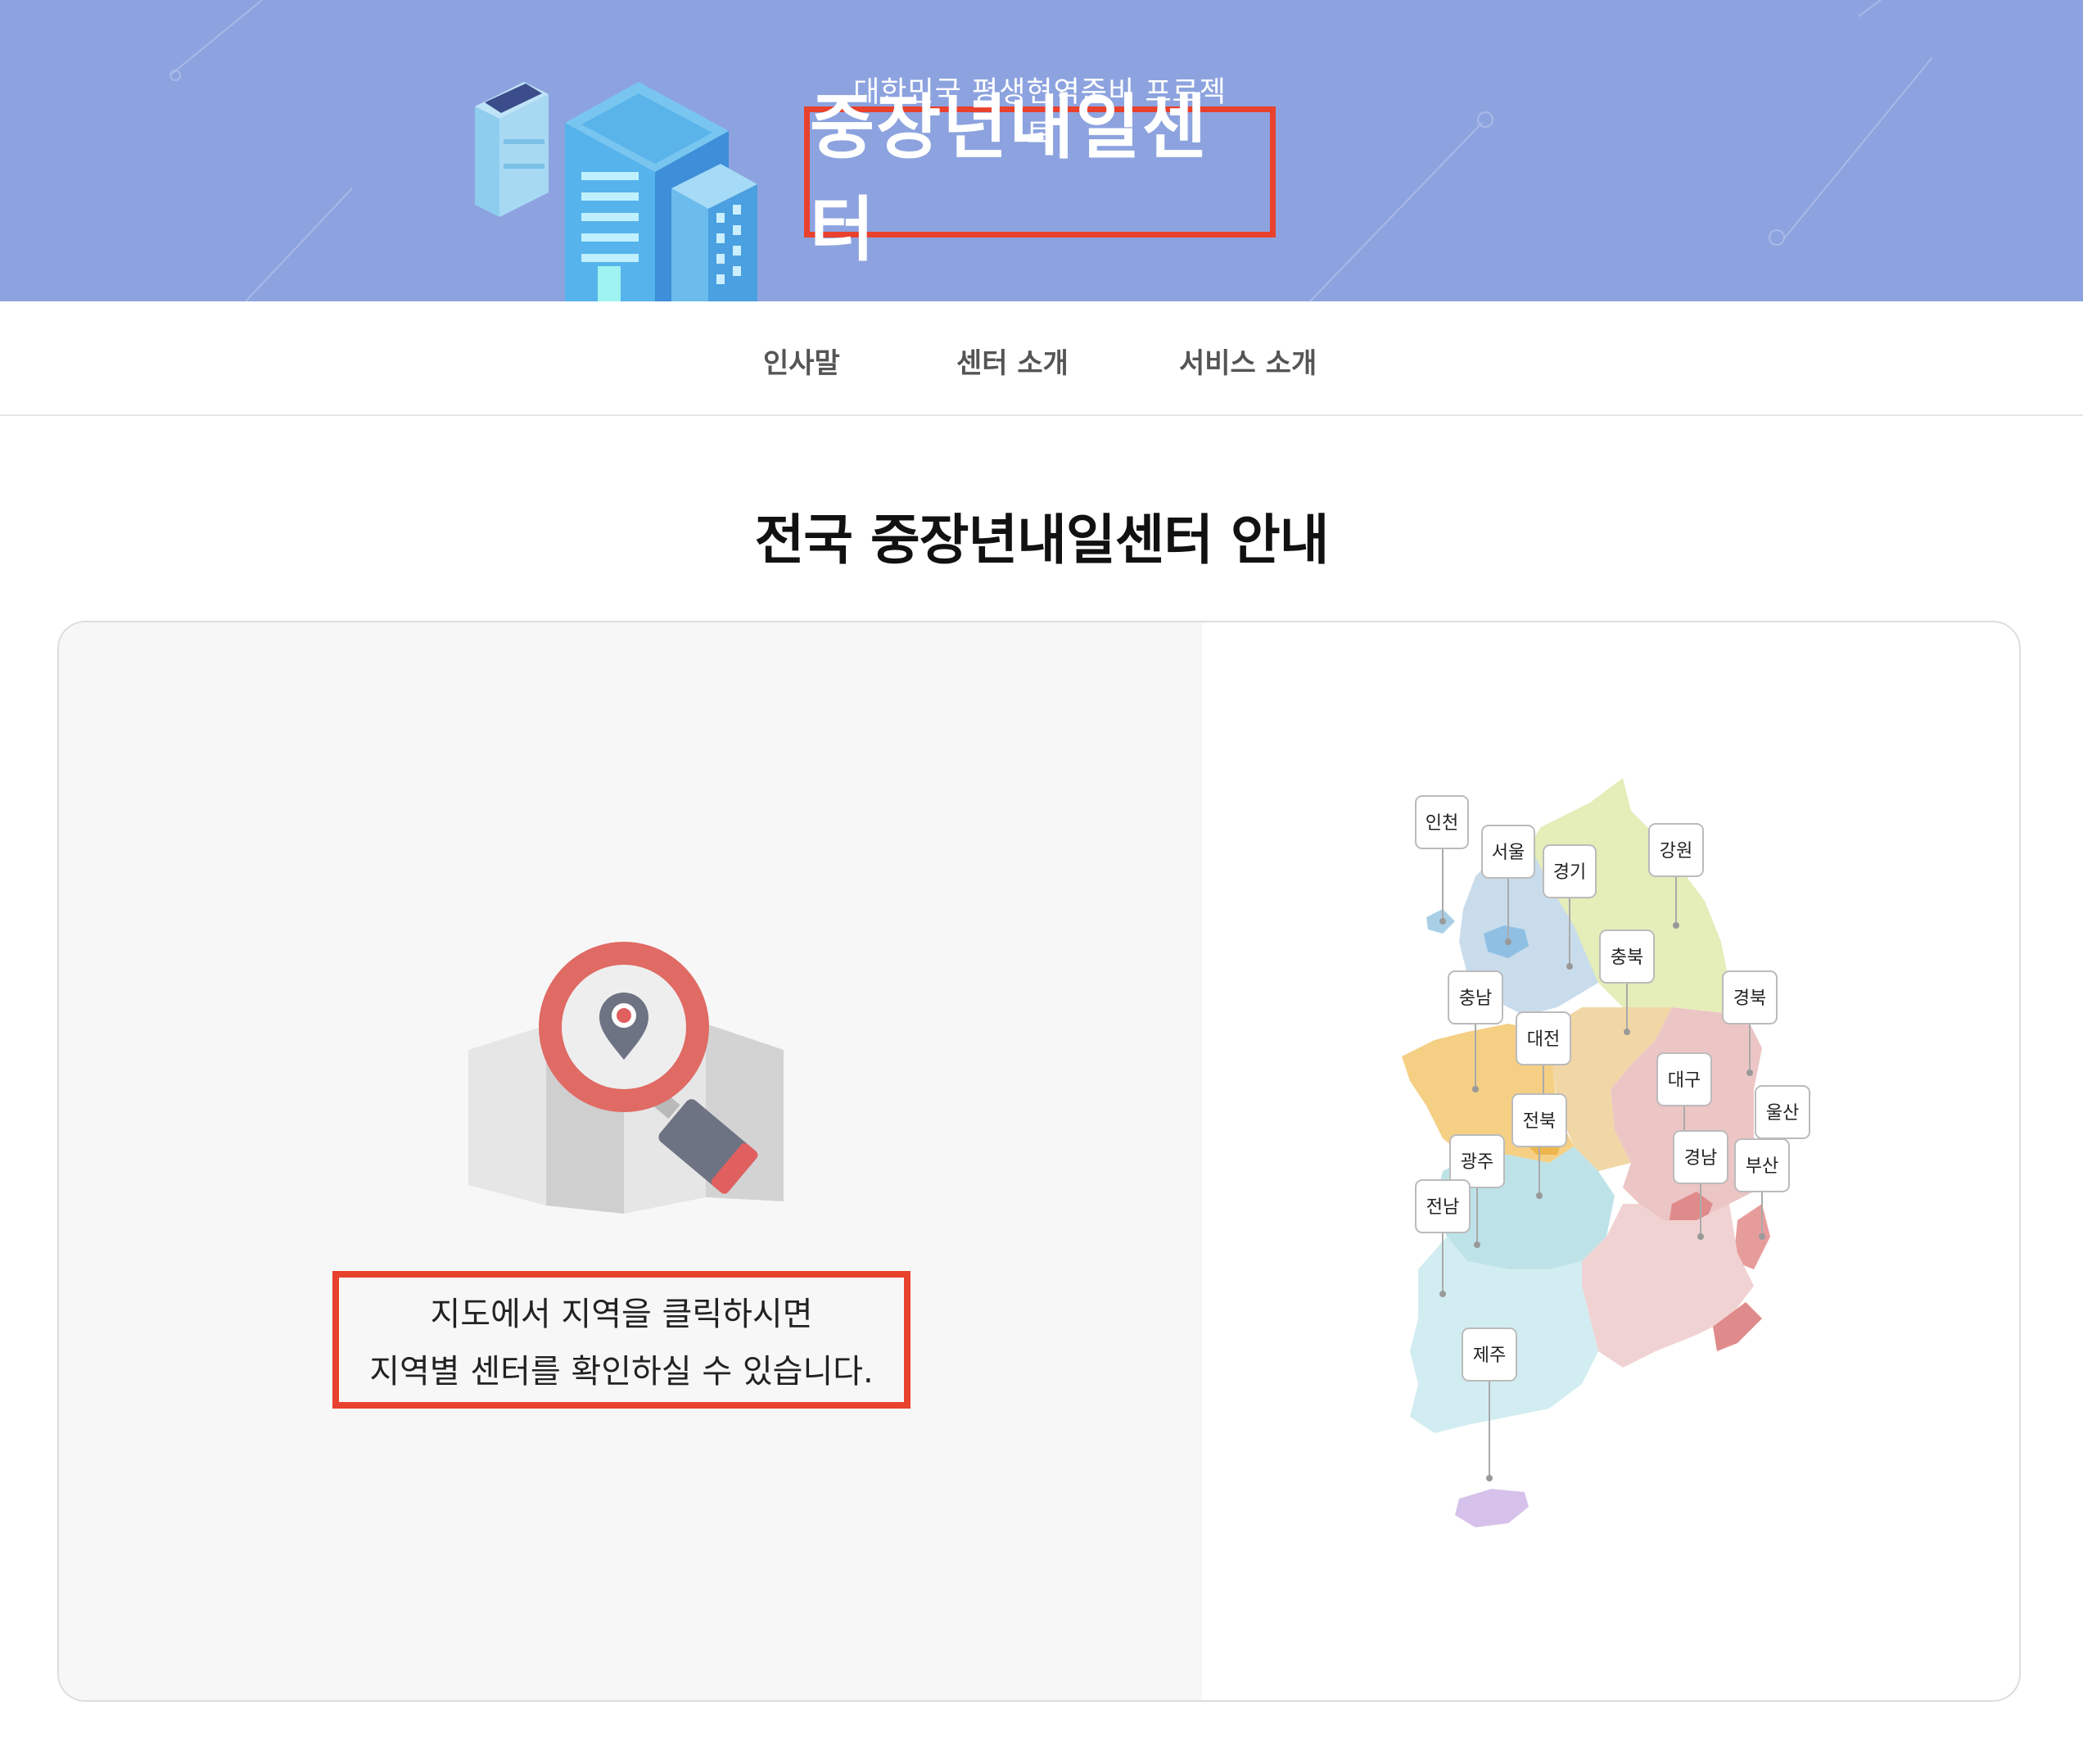  Describe the element at coordinates (1700, 1158) in the screenshot. I see `svg-text: 경남` at that location.